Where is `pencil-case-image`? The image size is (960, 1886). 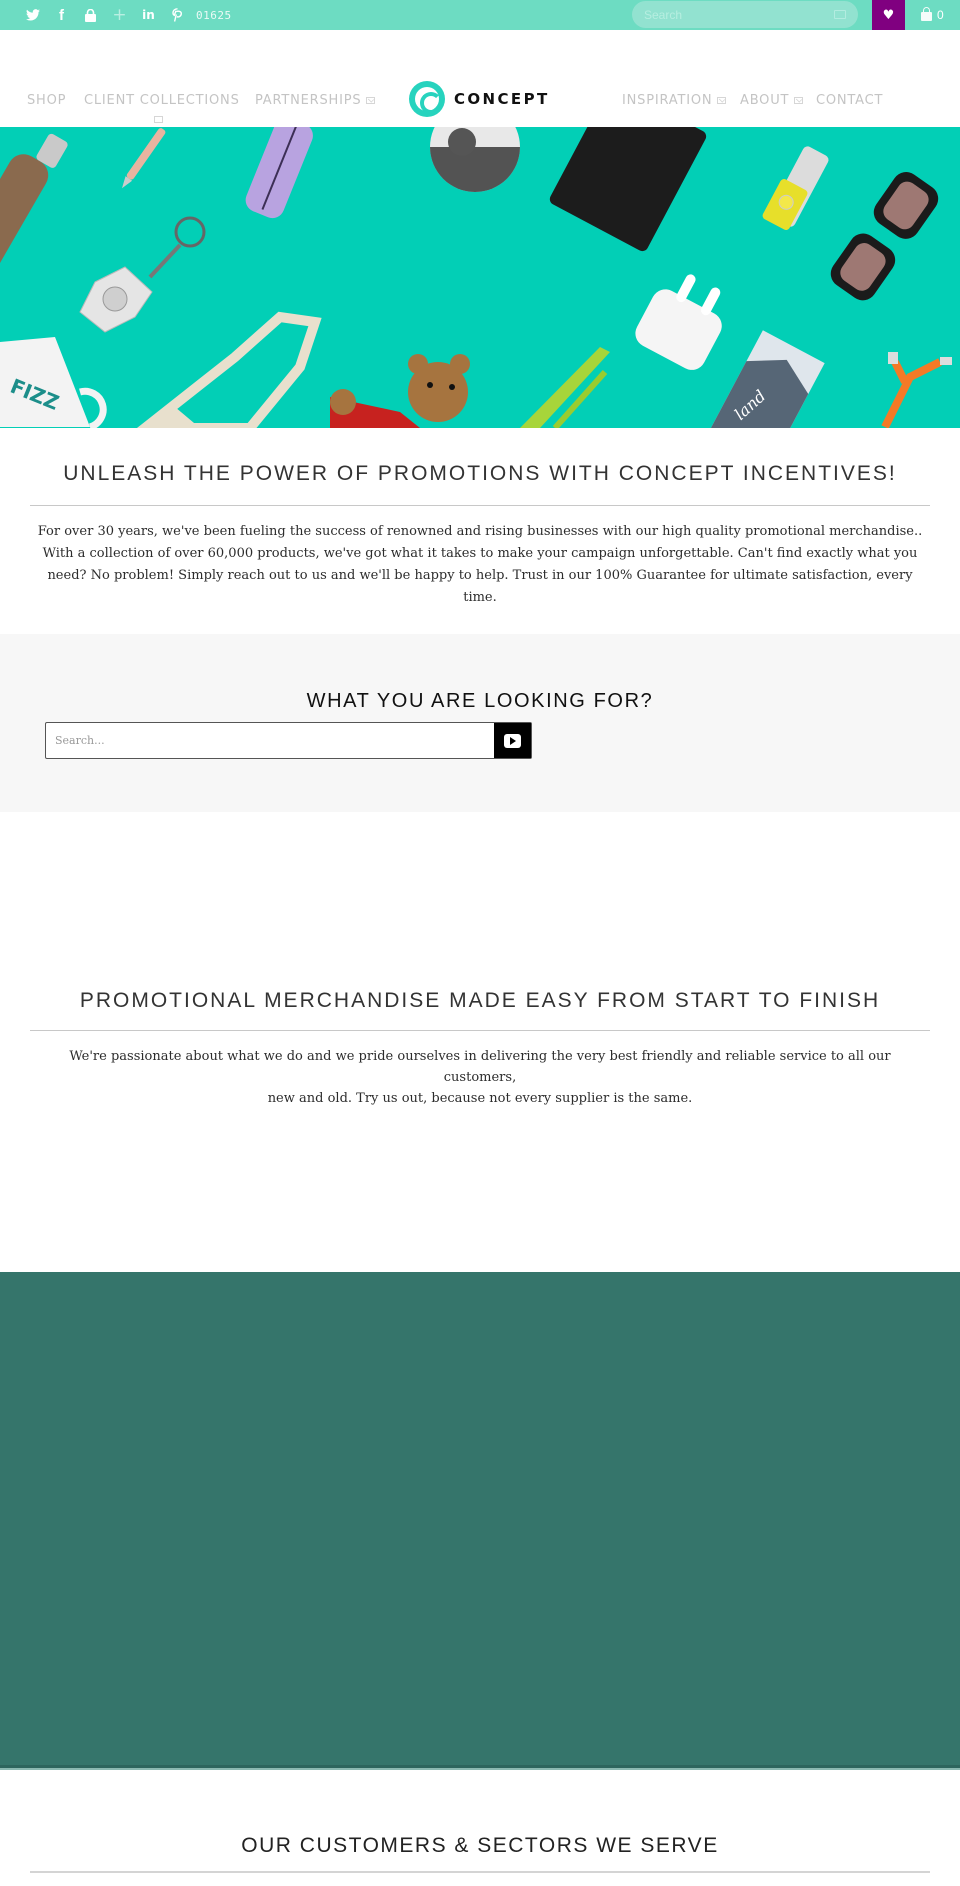 pencil-case-image is located at coordinates (279, 173).